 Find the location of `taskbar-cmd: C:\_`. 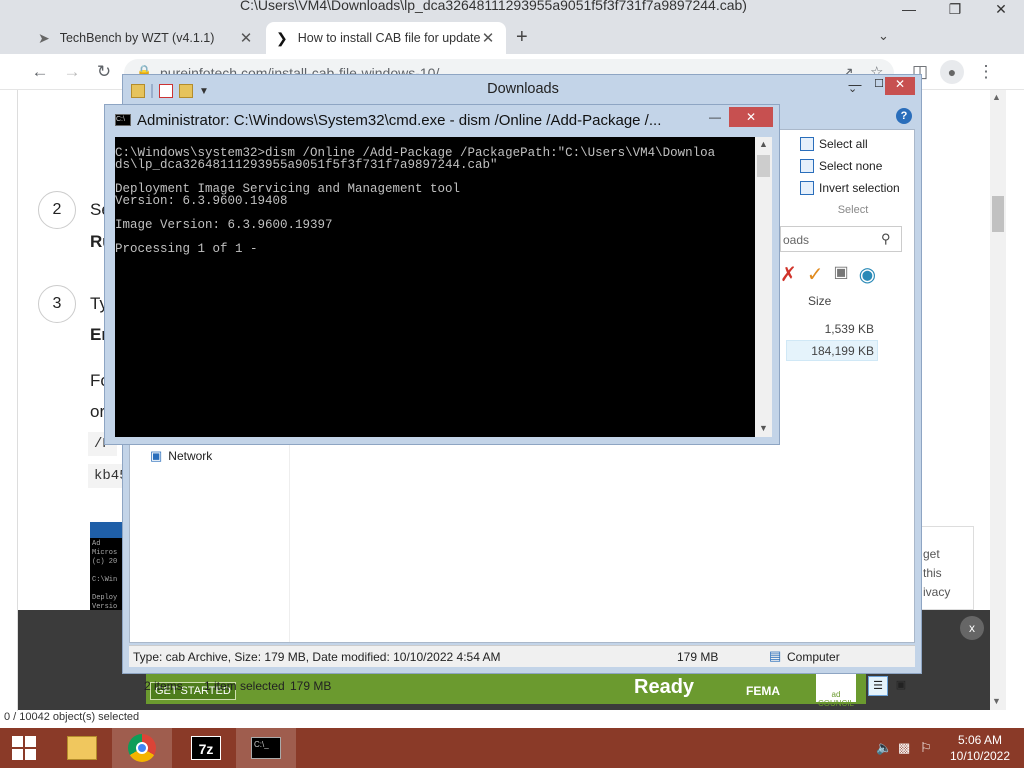

taskbar-cmd: C:\_ is located at coordinates (266, 748).